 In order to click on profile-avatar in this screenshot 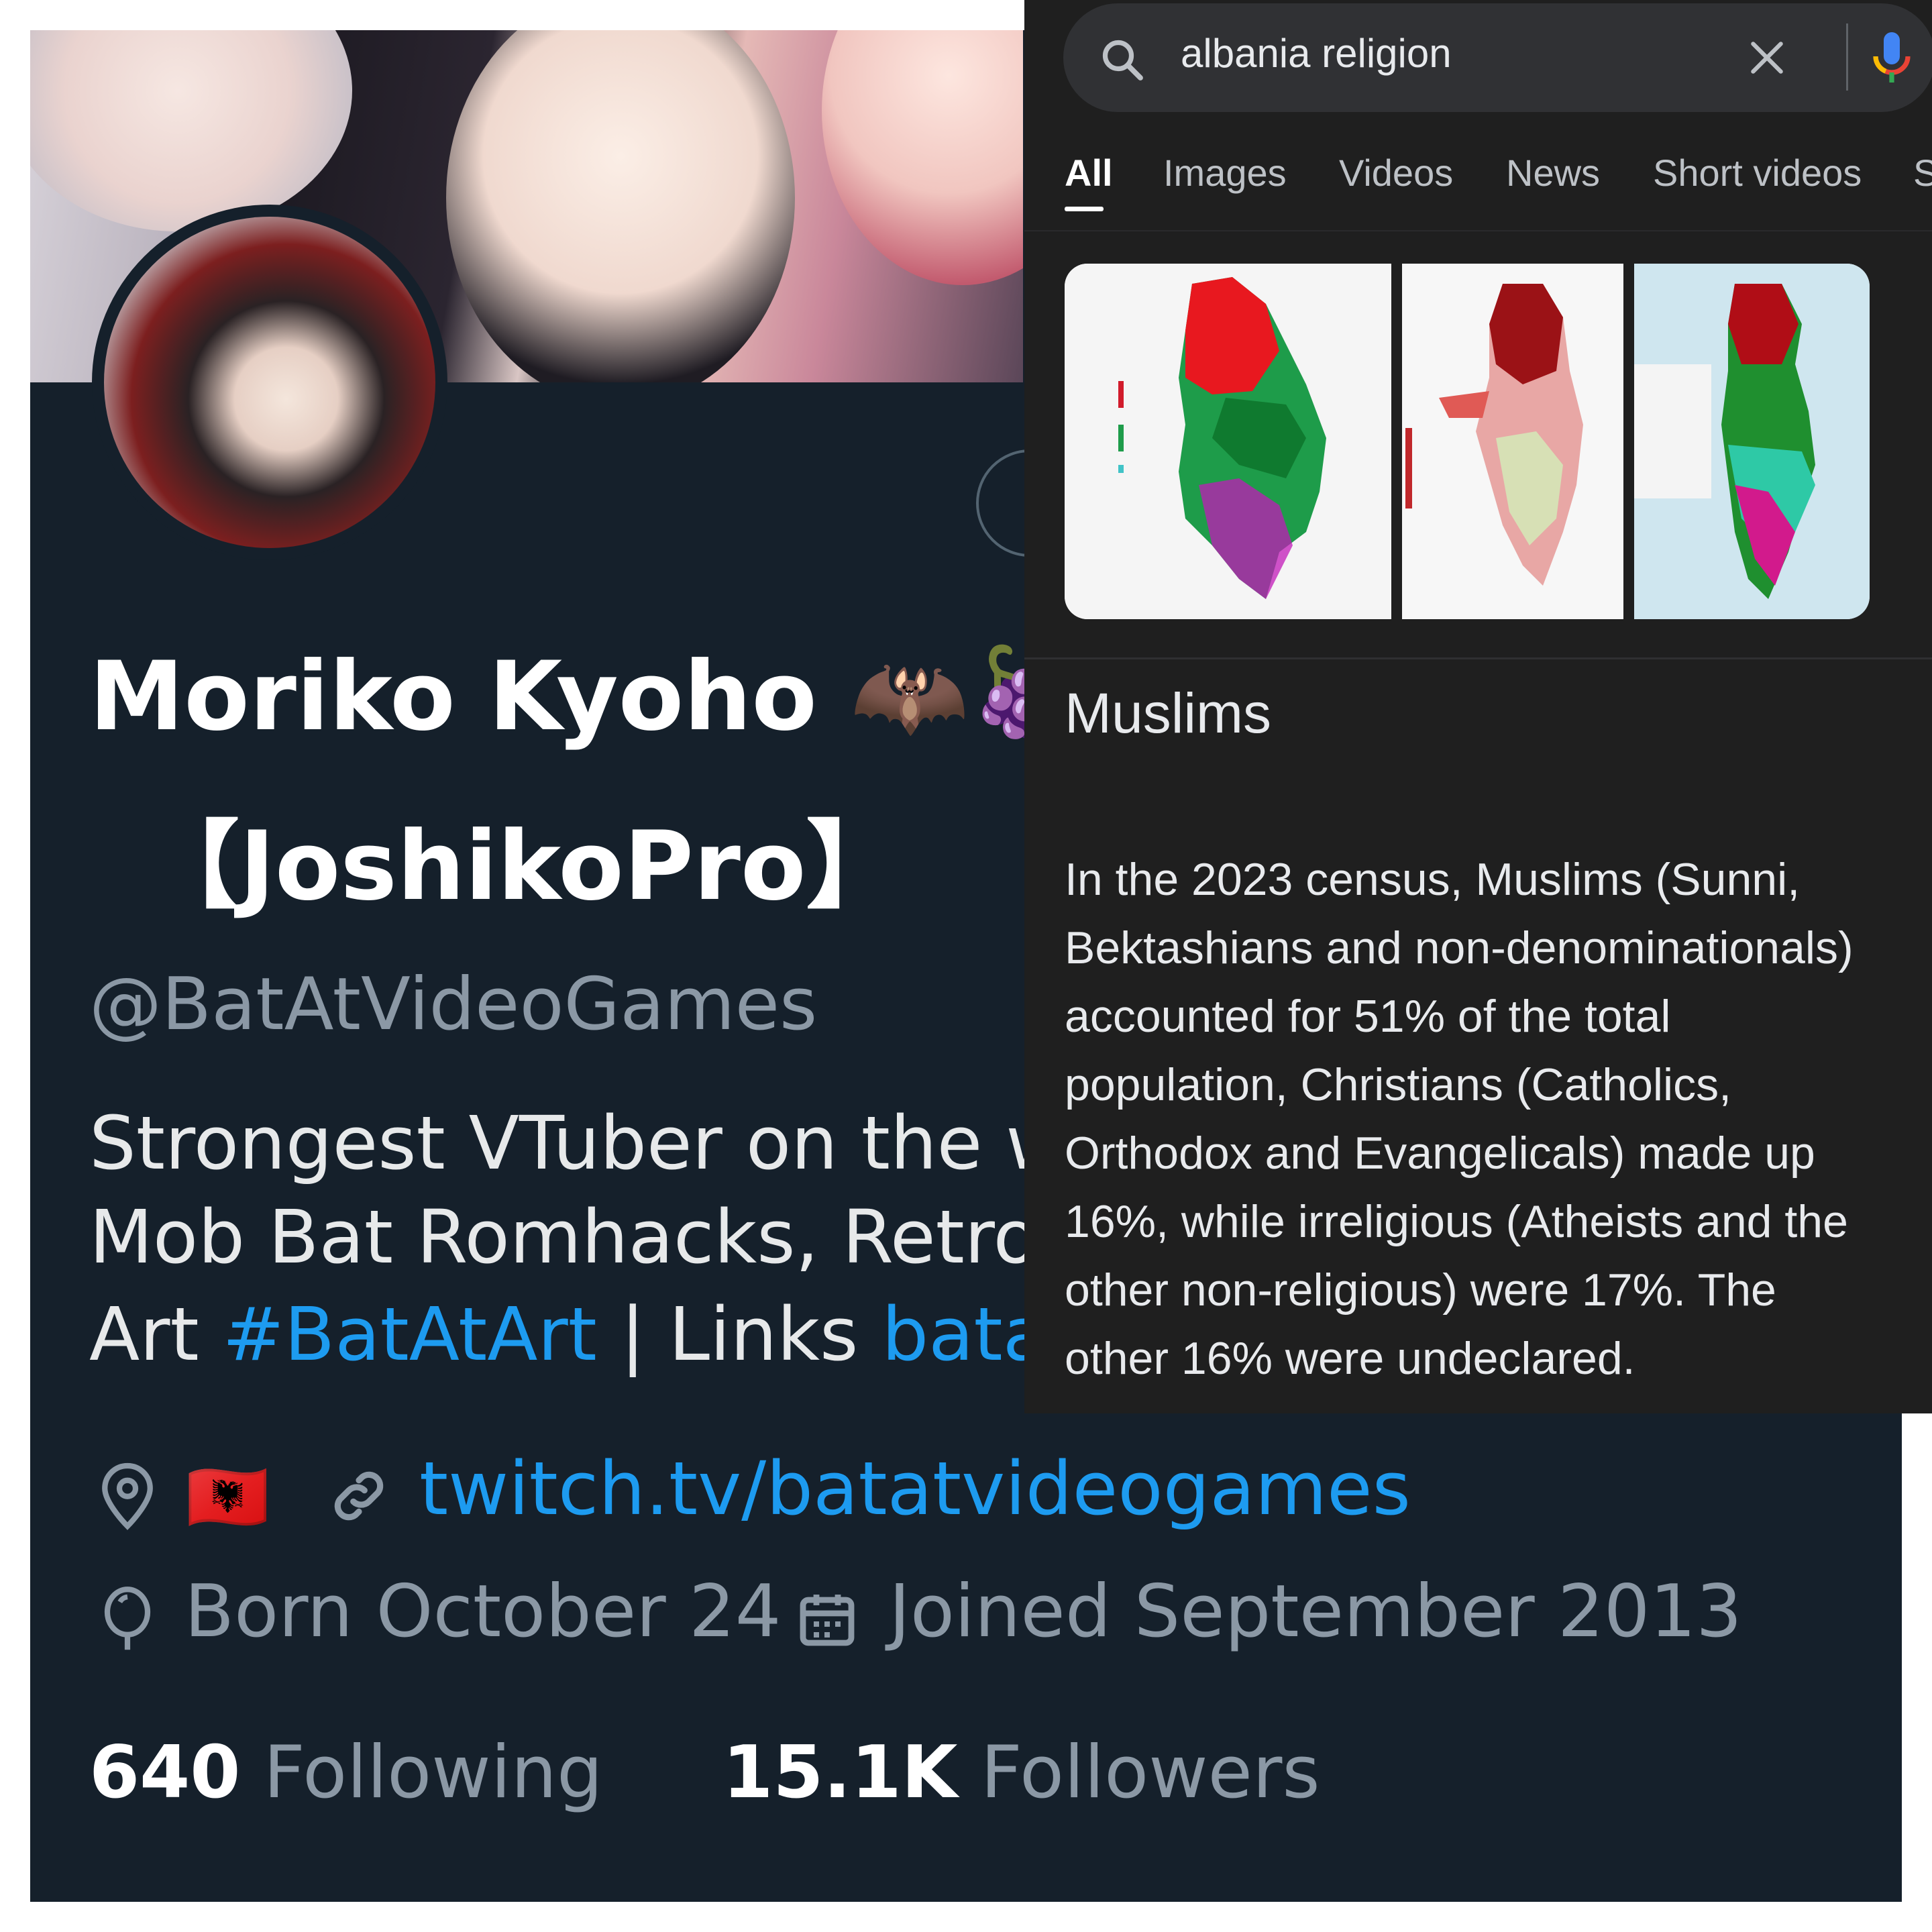, I will do `click(269, 382)`.